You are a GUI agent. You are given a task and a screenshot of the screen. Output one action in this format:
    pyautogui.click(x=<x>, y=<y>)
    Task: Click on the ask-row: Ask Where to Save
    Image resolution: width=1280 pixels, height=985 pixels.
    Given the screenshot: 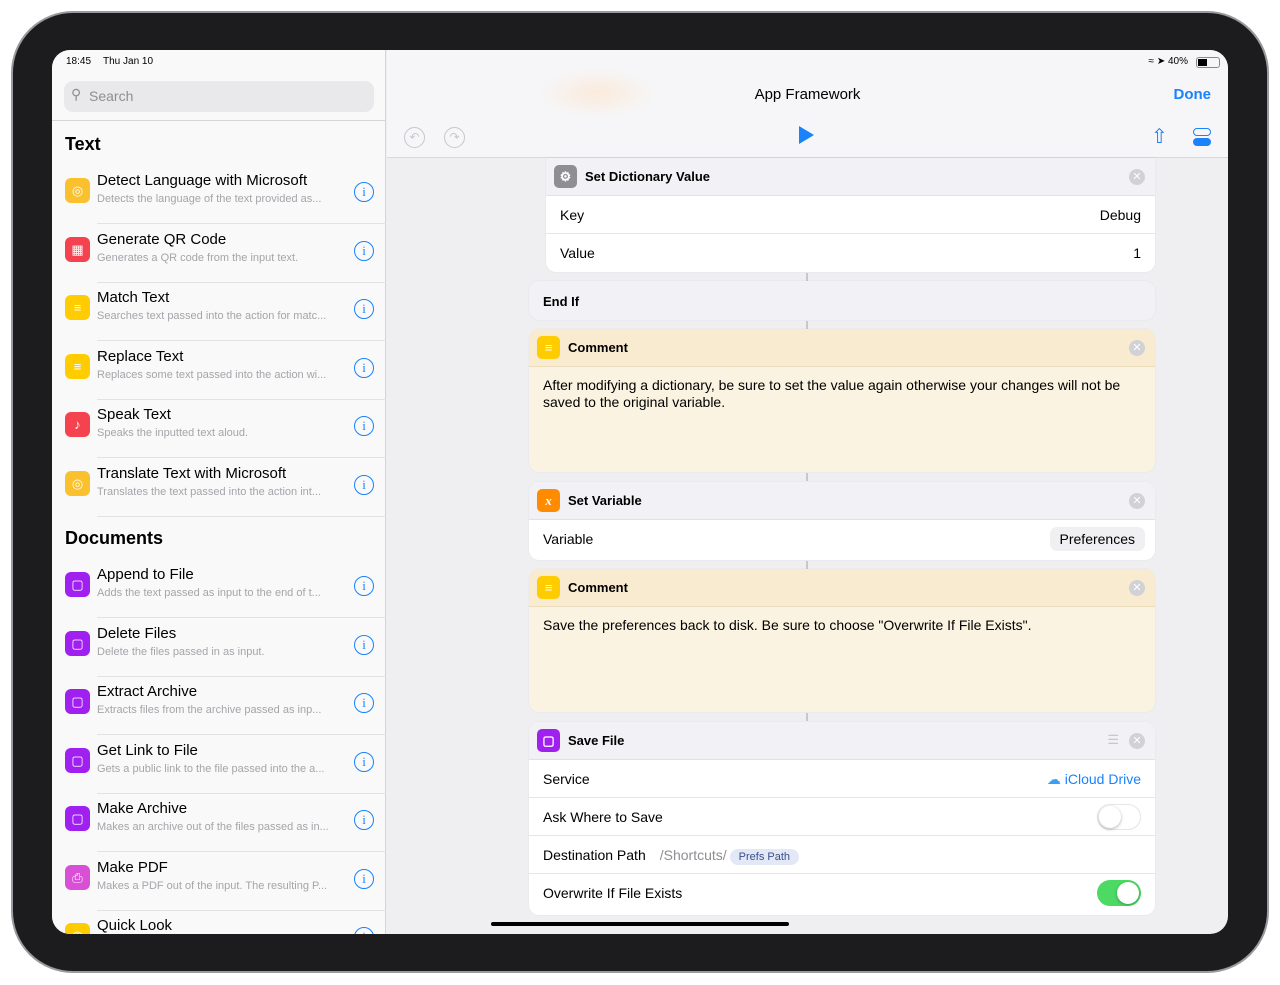 What is the action you would take?
    pyautogui.click(x=842, y=817)
    